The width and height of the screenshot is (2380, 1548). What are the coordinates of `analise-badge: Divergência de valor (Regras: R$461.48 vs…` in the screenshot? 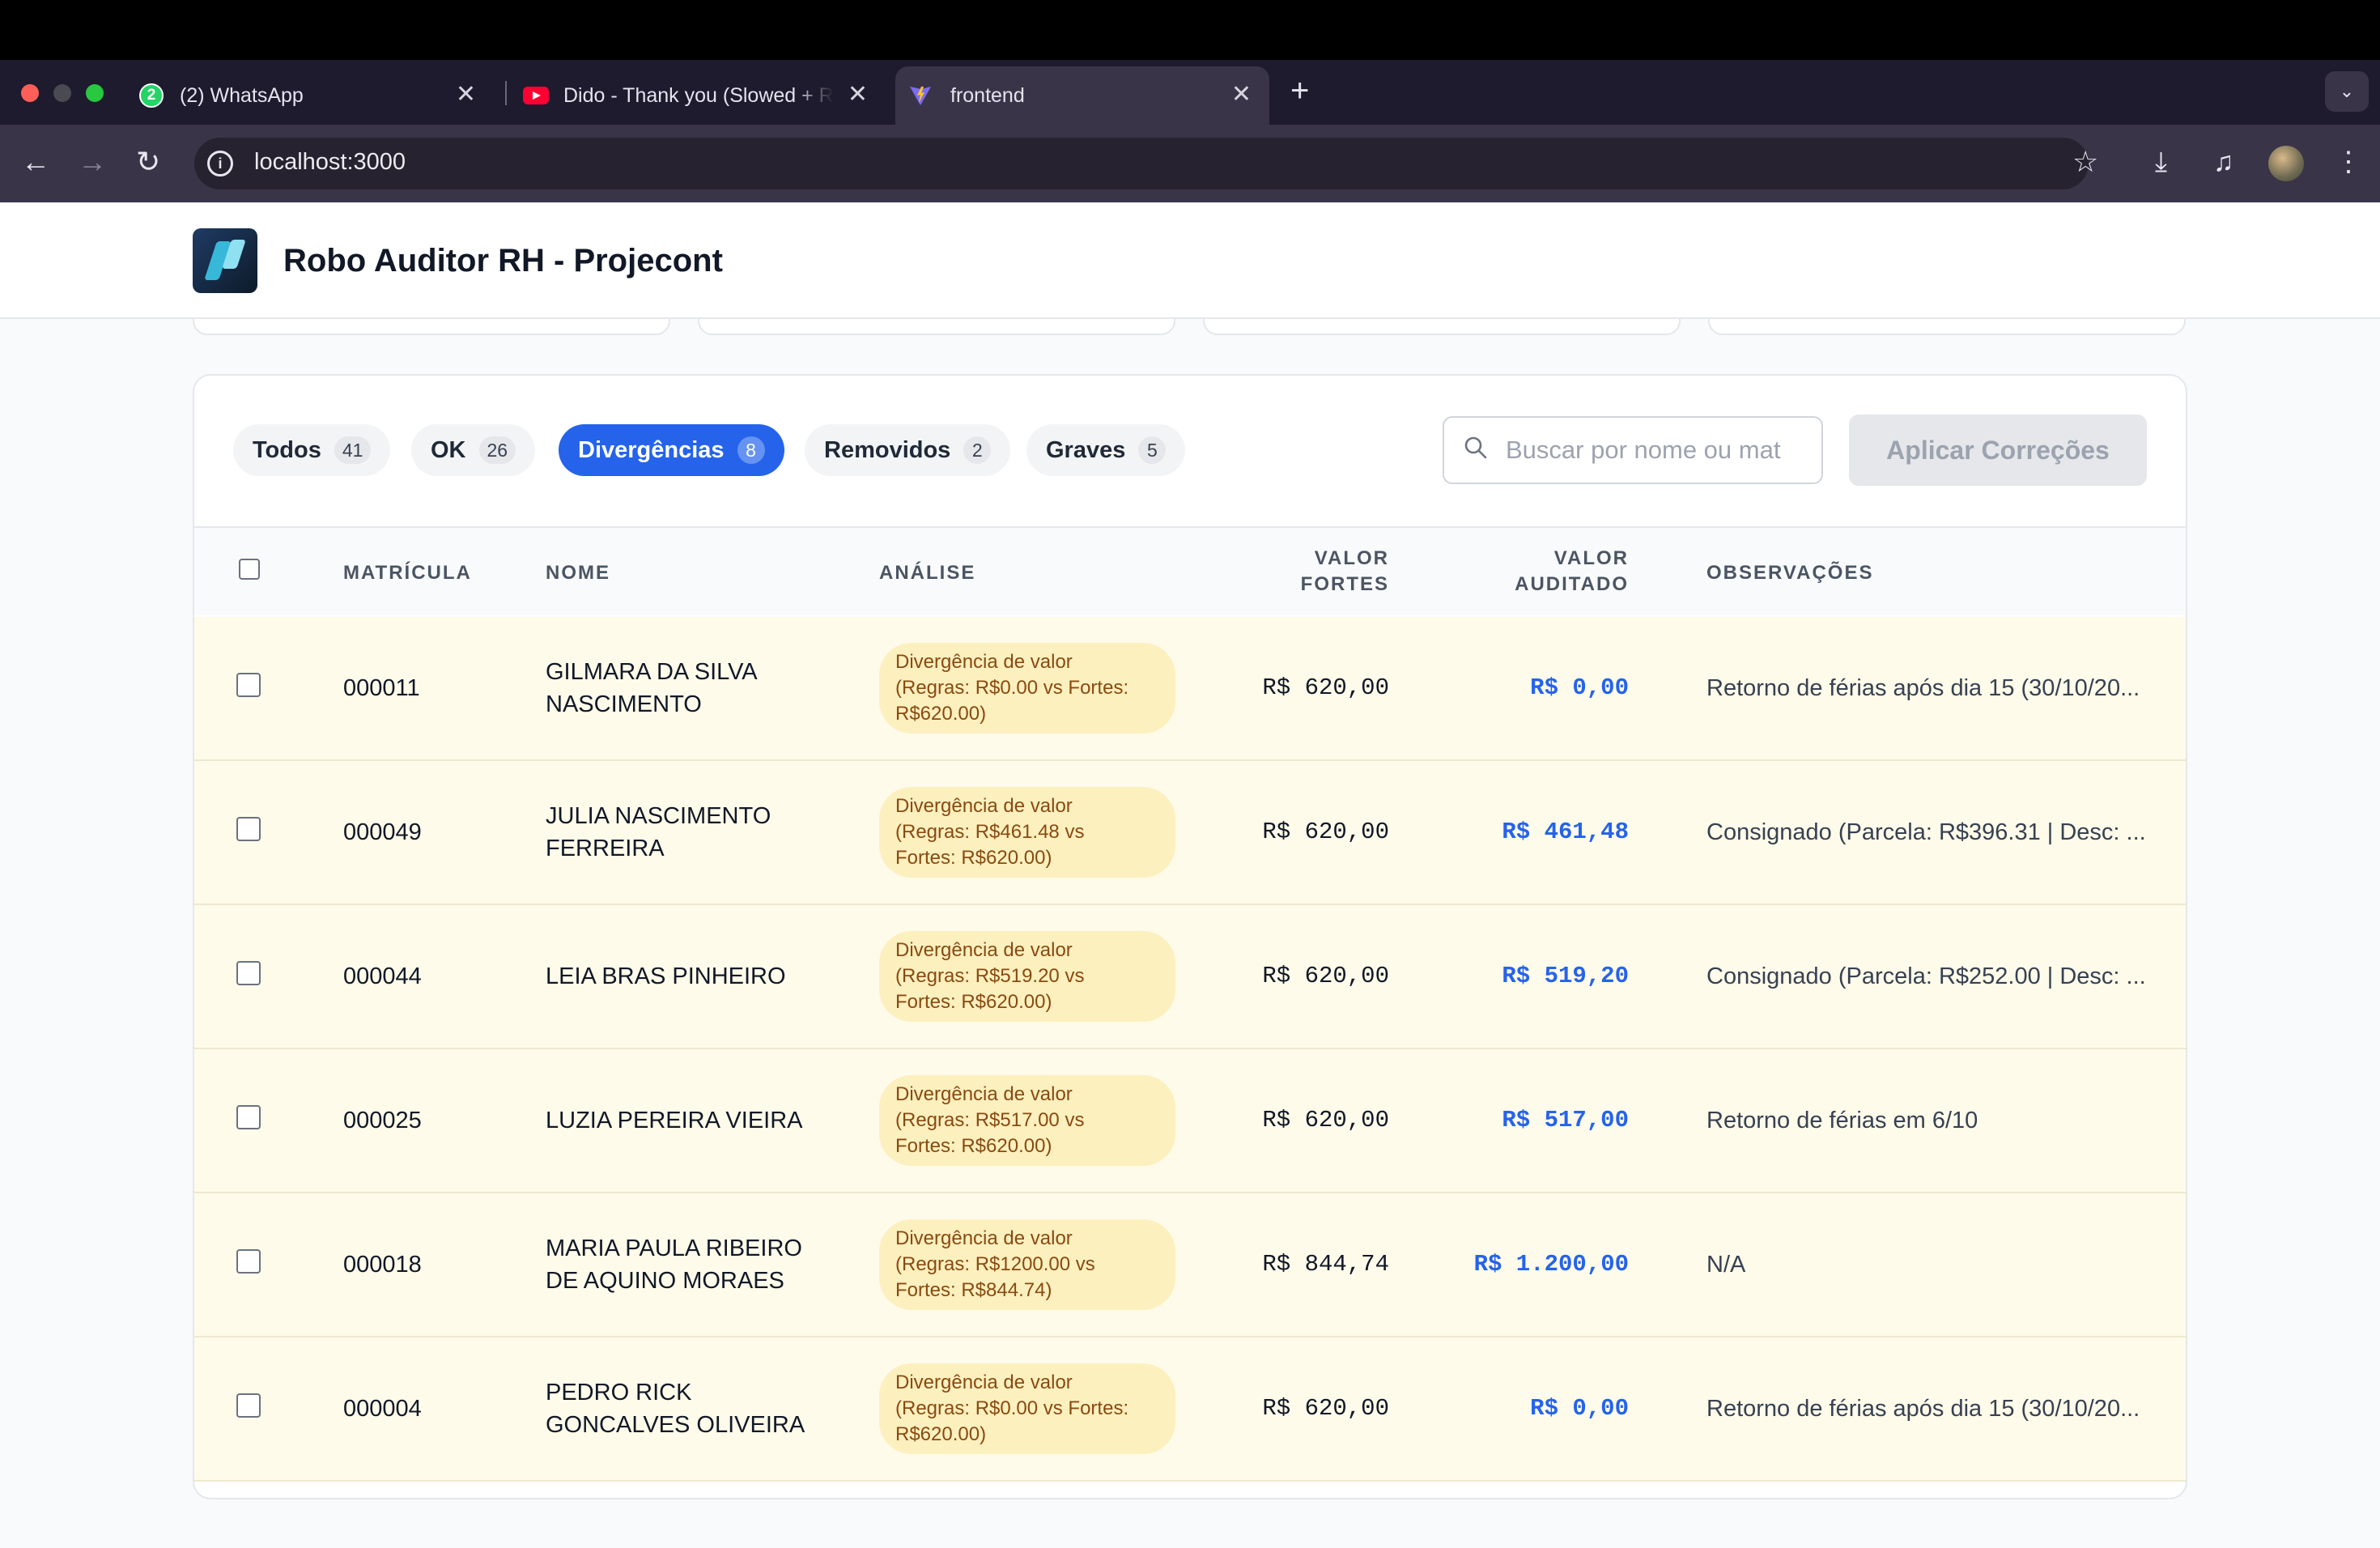 It's located at (1027, 832).